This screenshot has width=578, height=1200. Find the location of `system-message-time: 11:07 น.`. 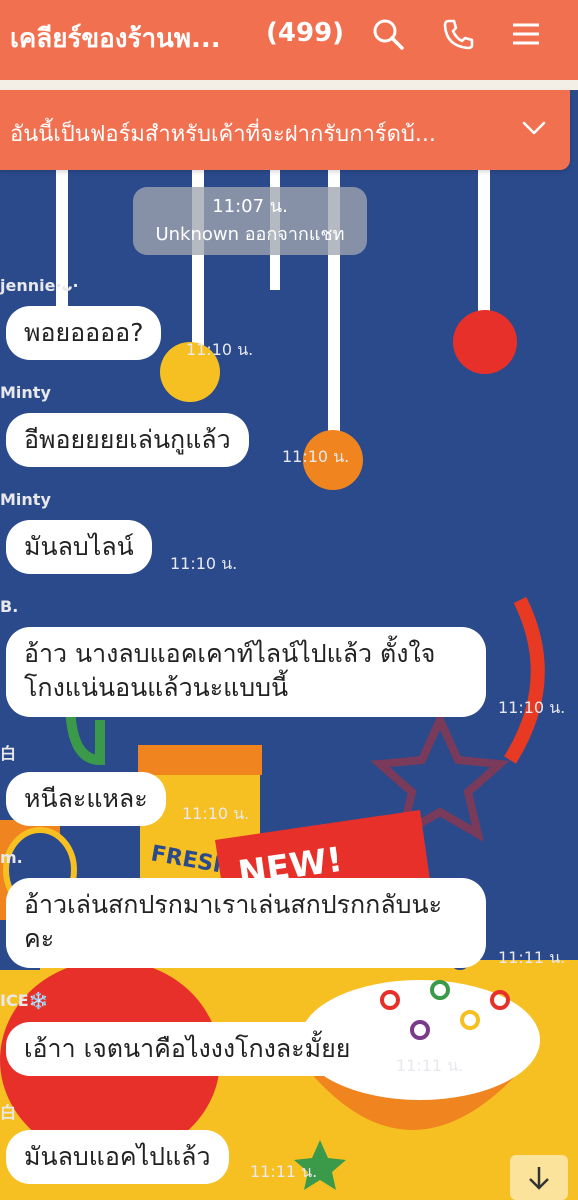

system-message-time: 11:07 น. is located at coordinates (250, 206).